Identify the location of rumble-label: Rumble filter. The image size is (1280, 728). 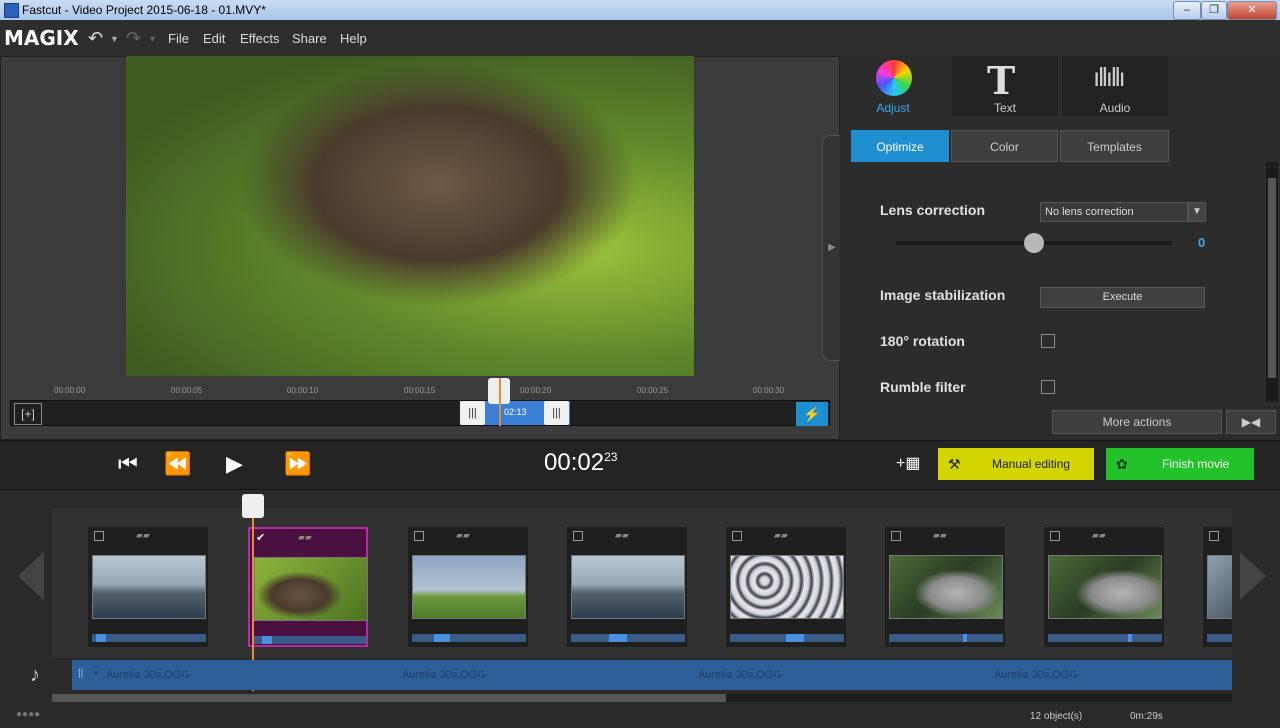
(923, 387).